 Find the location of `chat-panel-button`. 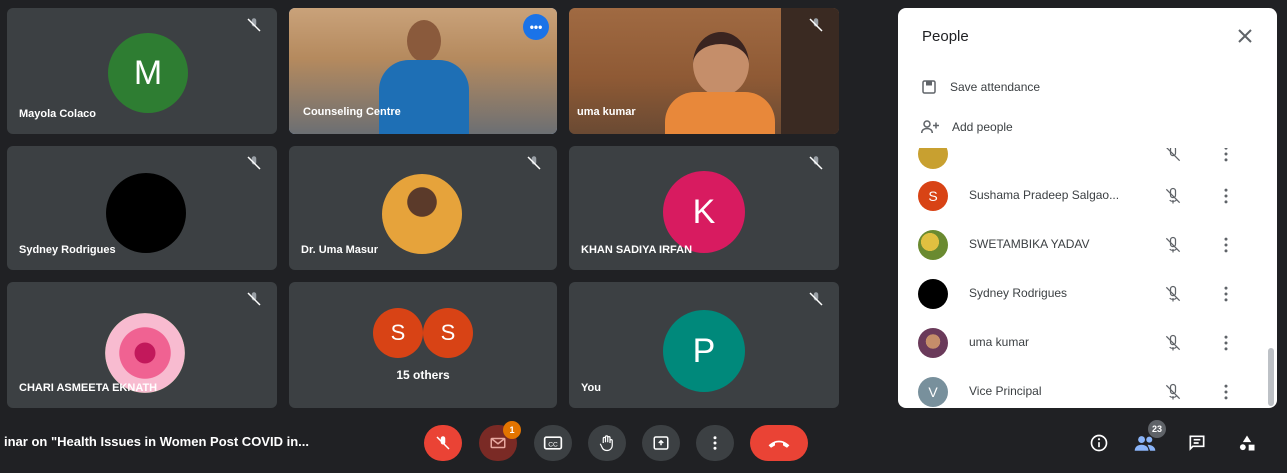

chat-panel-button is located at coordinates (1197, 443).